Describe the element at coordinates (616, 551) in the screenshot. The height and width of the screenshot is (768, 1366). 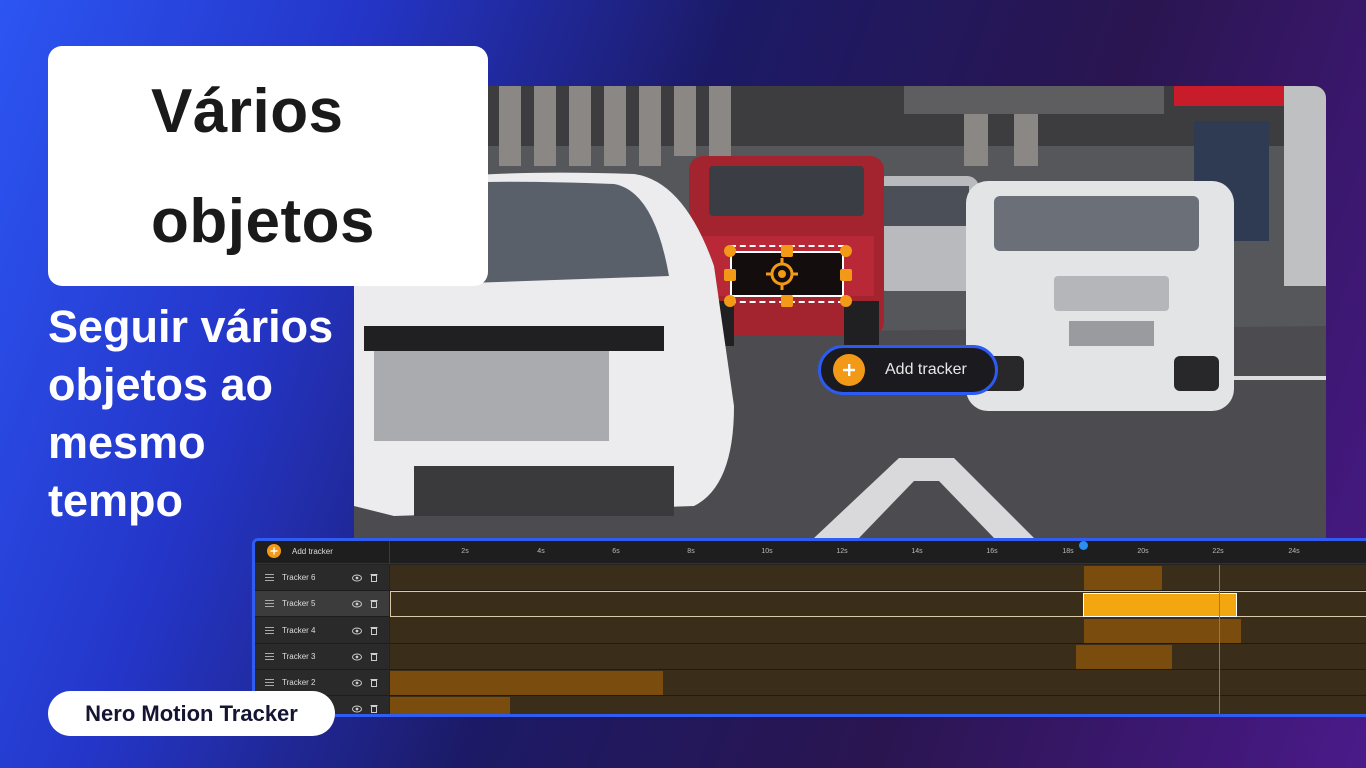
I see `ruler-tick-label: 6s` at that location.